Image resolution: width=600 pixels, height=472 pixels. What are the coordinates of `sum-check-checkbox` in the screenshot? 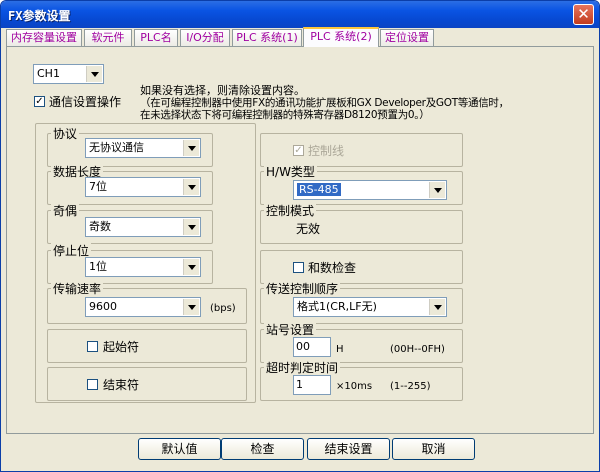 It's located at (298, 267).